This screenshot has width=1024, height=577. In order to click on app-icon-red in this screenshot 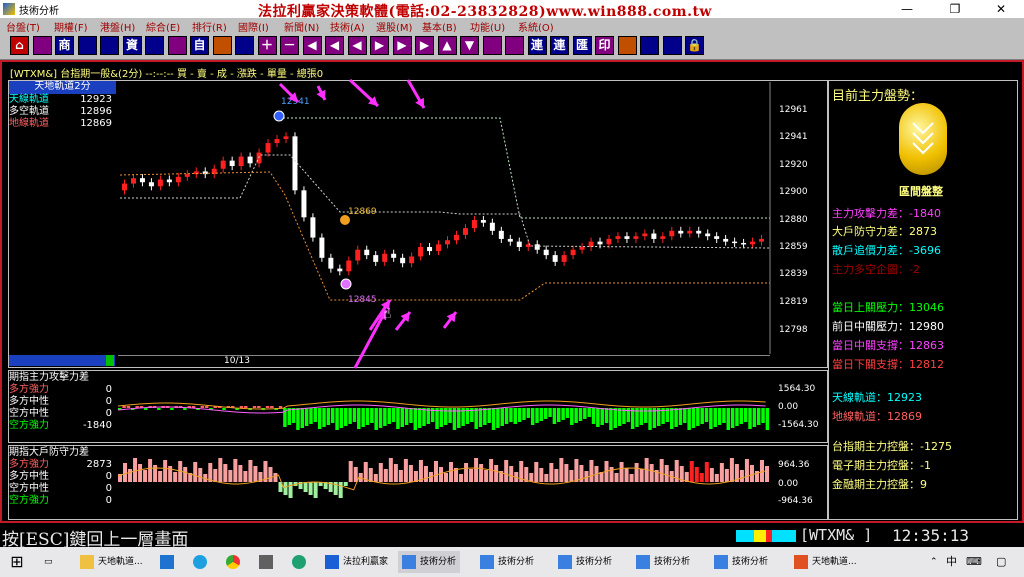, I will do `click(801, 561)`.